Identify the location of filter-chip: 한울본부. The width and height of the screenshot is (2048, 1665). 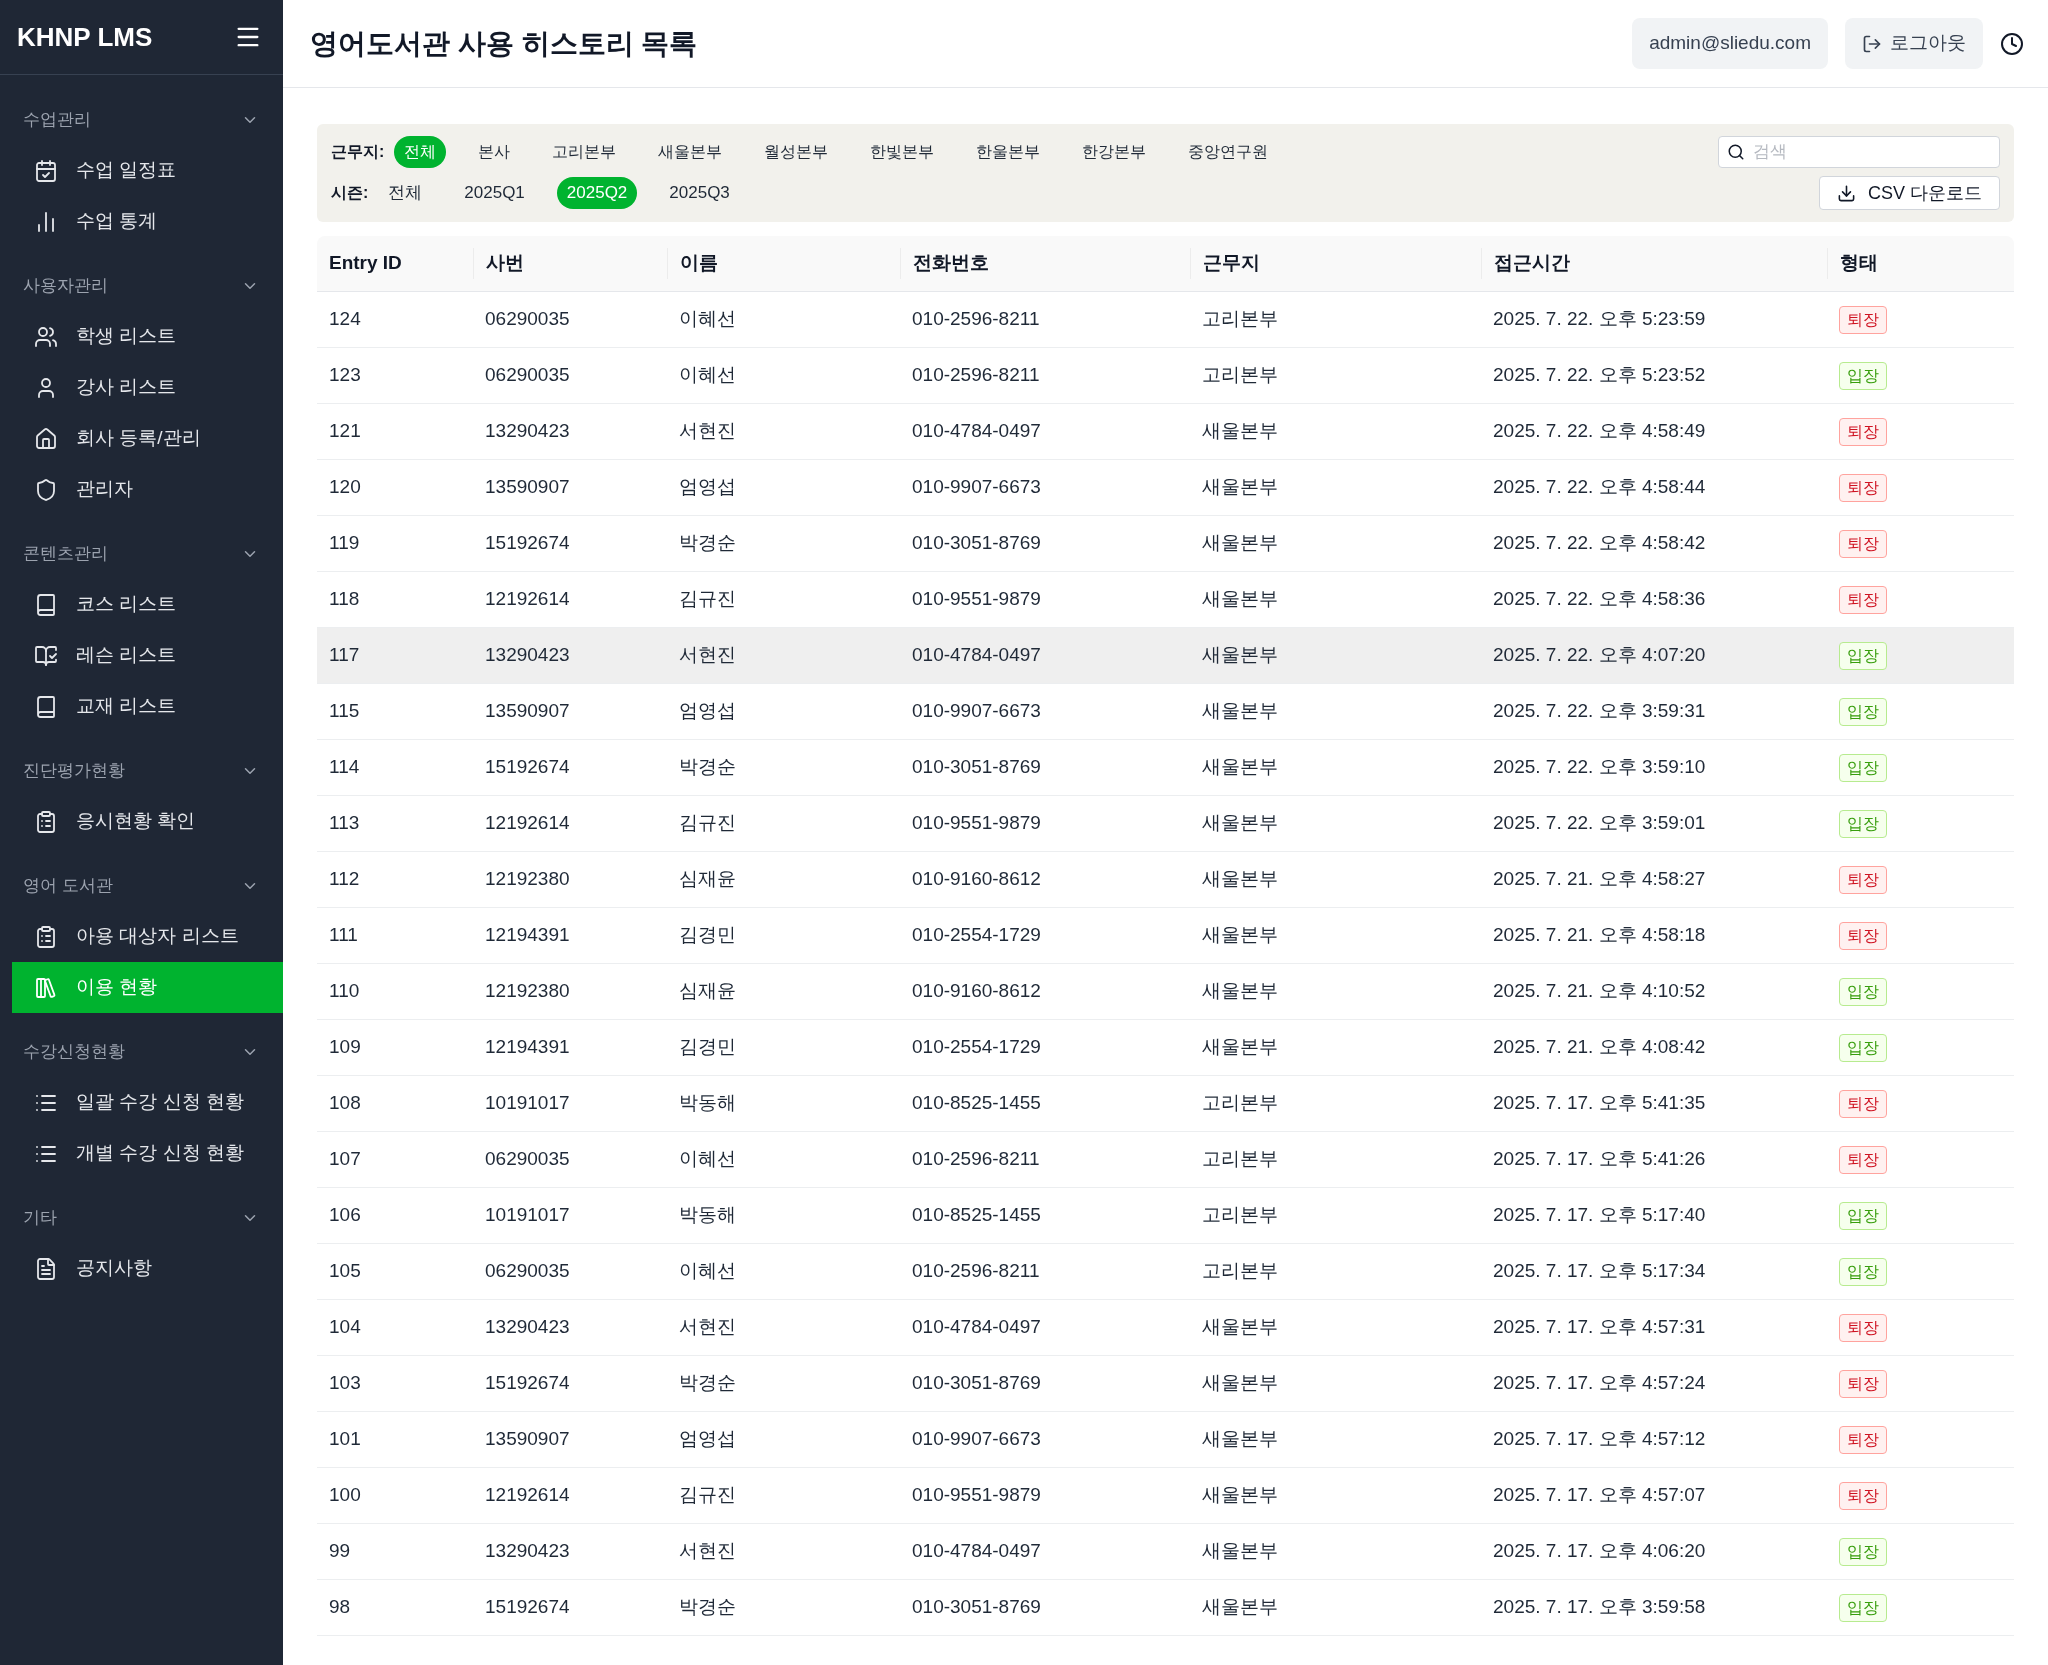
(1008, 152).